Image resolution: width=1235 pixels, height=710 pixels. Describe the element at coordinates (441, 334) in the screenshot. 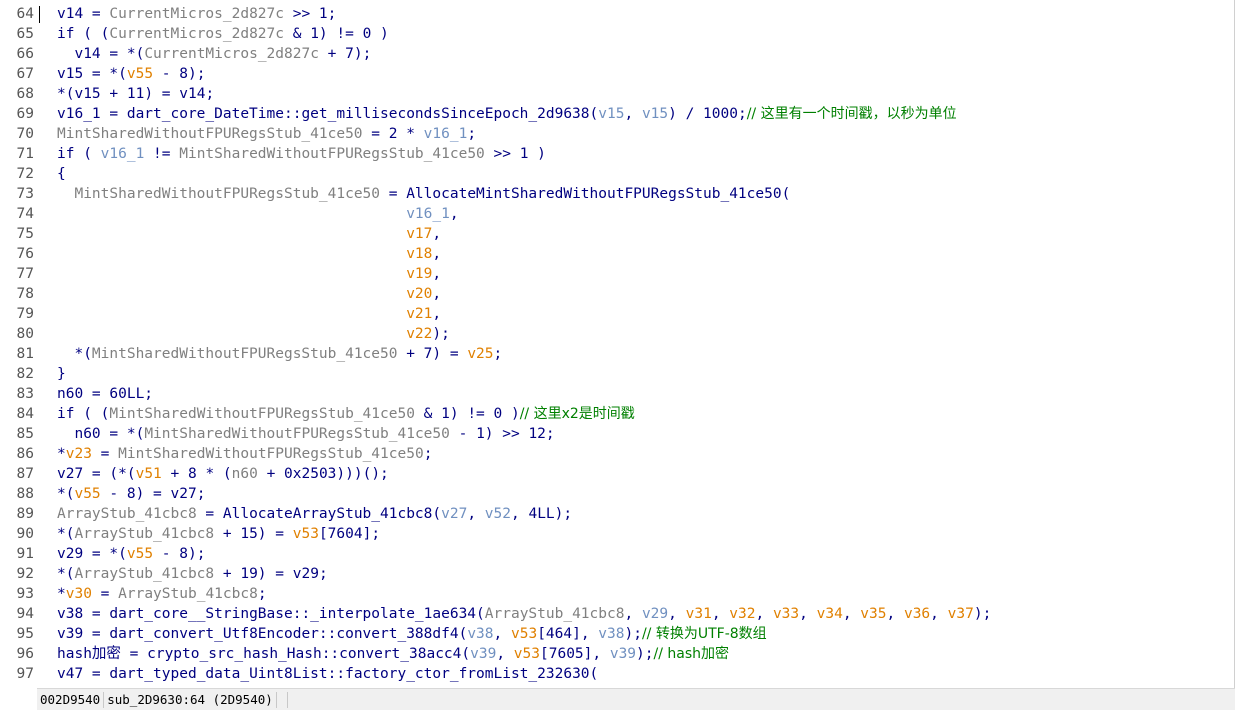

I see `code-token: );` at that location.